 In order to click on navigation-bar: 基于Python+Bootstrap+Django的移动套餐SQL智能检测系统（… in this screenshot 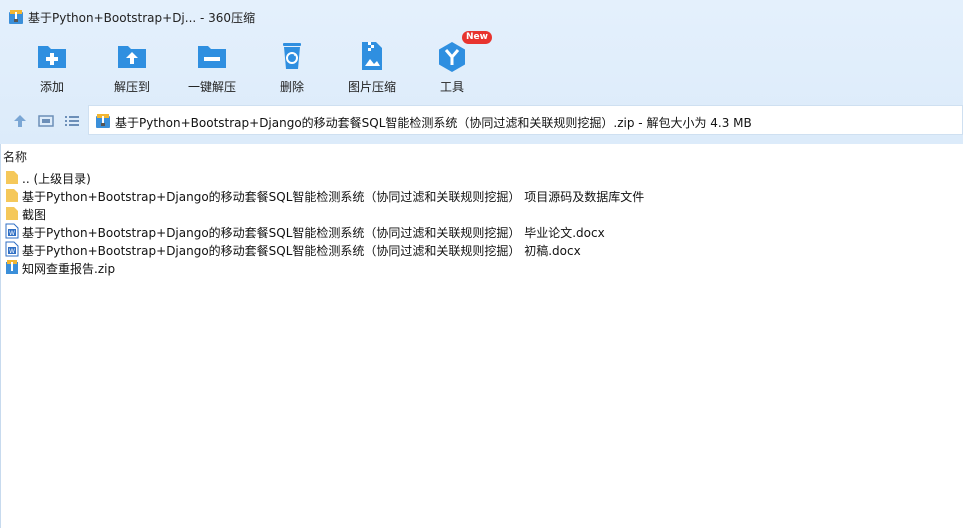, I will do `click(481, 121)`.